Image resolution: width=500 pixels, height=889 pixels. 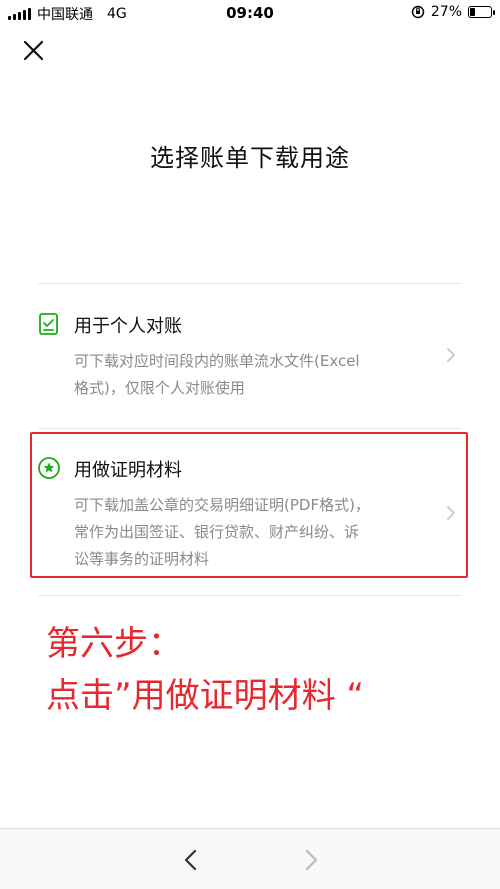 I want to click on battery-icon, so click(x=481, y=12).